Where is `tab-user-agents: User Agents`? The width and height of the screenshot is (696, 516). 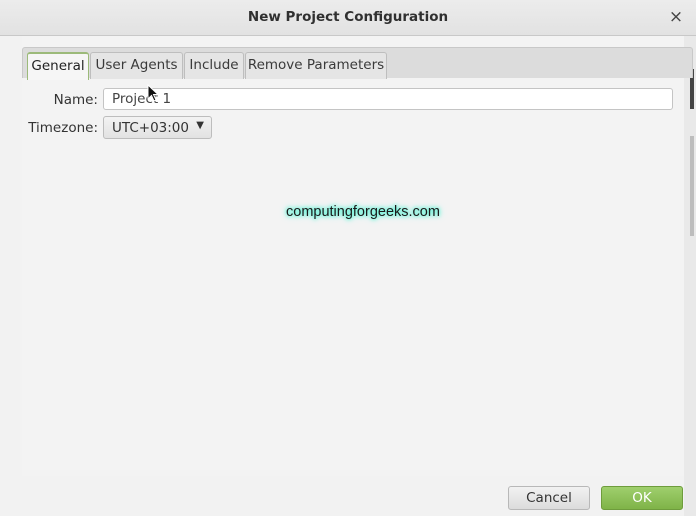 tab-user-agents: User Agents is located at coordinates (136, 65).